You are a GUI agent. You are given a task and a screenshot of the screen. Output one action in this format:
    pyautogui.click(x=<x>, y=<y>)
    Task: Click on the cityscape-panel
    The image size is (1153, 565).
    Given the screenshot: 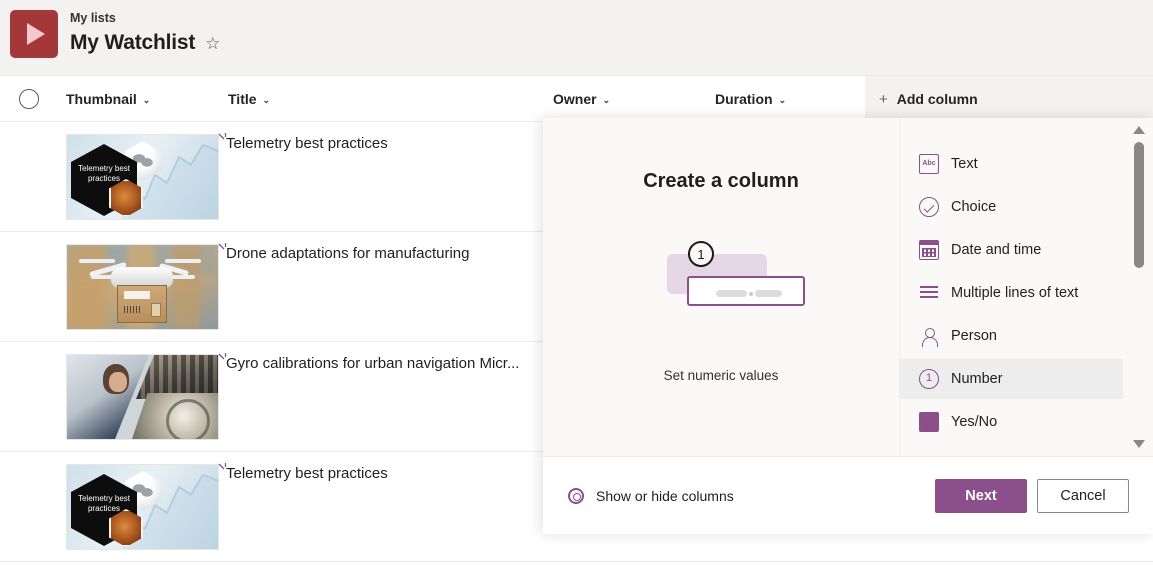 What is the action you would take?
    pyautogui.click(x=177, y=377)
    